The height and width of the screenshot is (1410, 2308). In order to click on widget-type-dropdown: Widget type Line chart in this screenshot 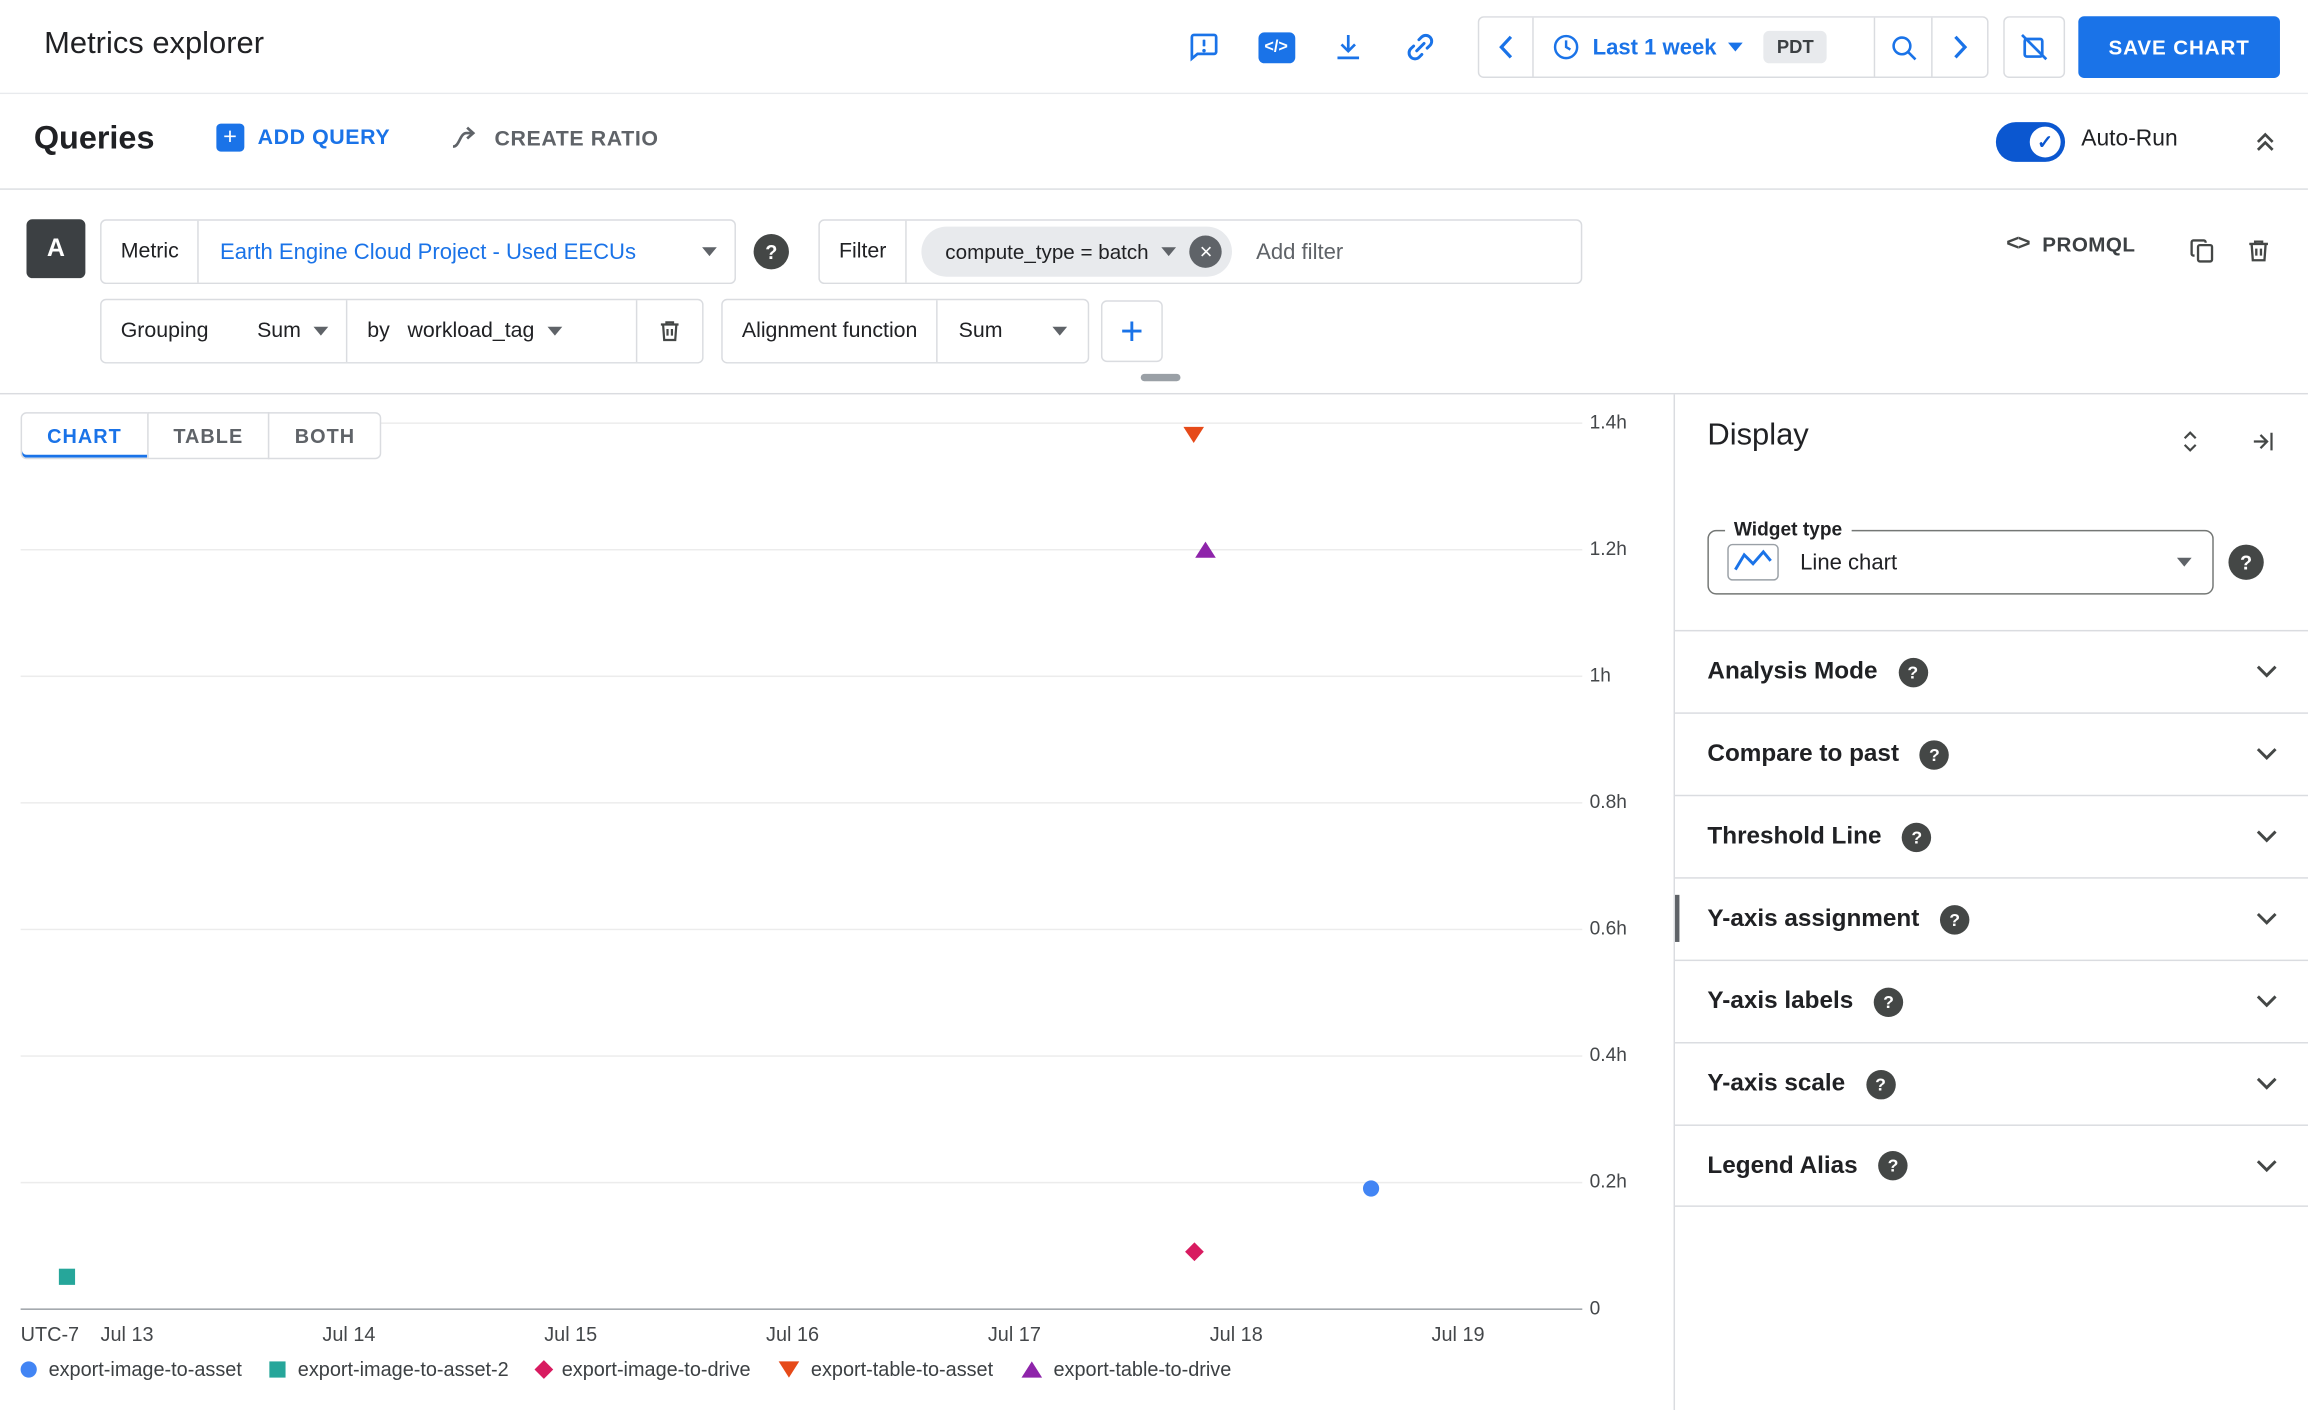, I will do `click(1960, 556)`.